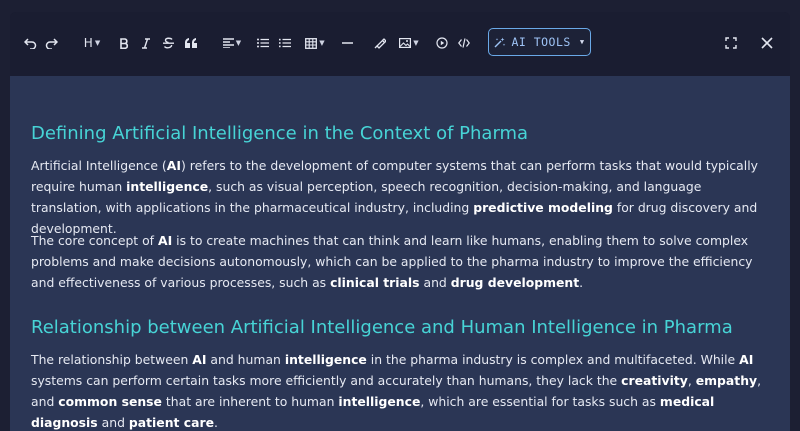 This screenshot has width=800, height=431. I want to click on expand-icon, so click(731, 43).